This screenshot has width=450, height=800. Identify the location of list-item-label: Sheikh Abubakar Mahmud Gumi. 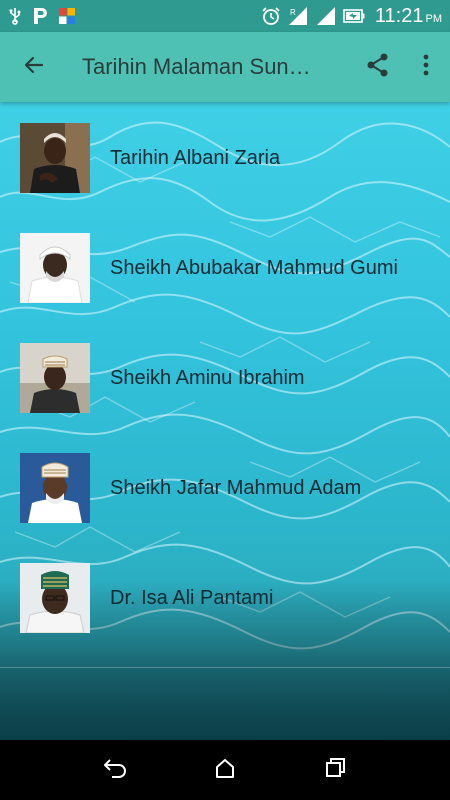
(254, 267).